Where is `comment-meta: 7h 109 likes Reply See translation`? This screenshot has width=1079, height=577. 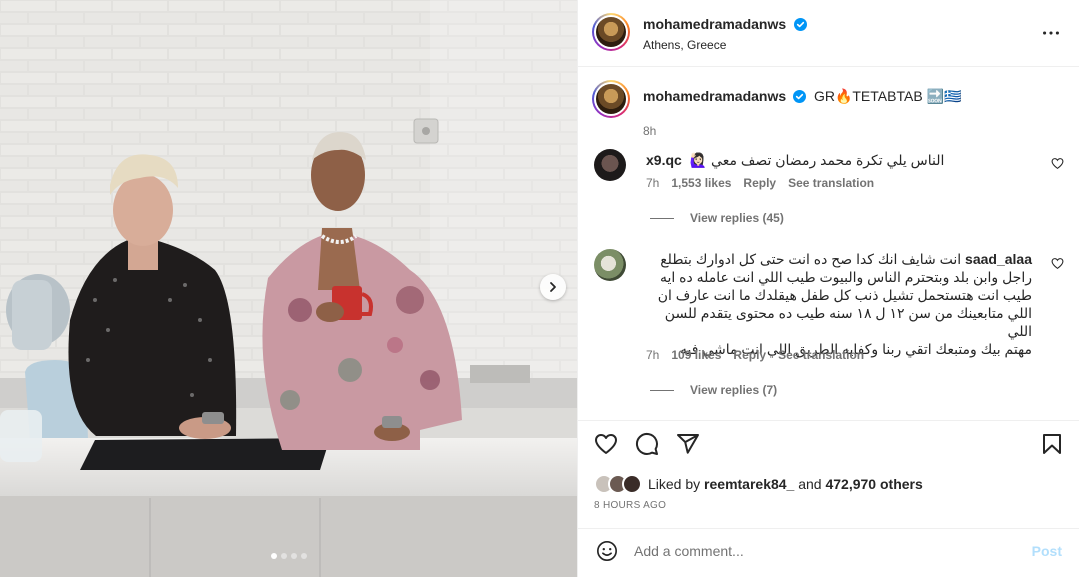
comment-meta: 7h 109 likes Reply See translation is located at coordinates (755, 355).